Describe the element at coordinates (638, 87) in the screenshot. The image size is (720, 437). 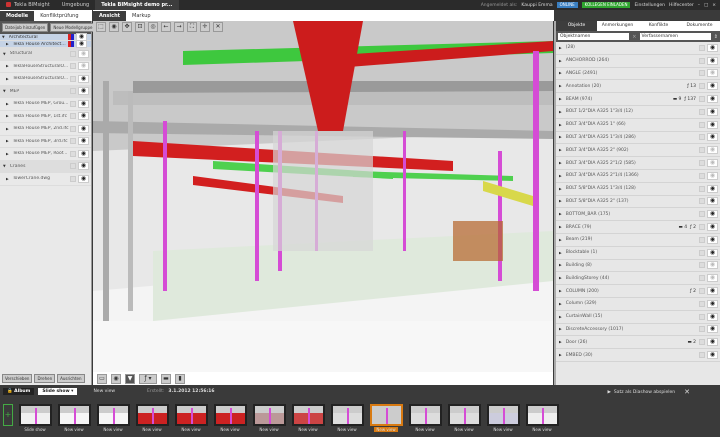
I see `object-type-row: ▶ Annotation (20) ƒ 13 ◉` at that location.